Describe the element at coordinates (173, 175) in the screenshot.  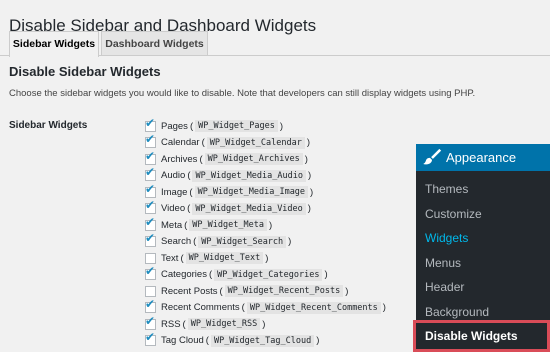
I see `widget-name: Audio` at that location.